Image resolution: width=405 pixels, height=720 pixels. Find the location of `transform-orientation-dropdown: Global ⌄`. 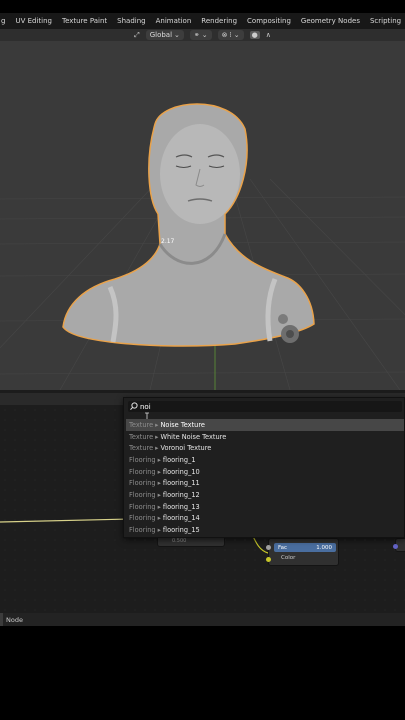

transform-orientation-dropdown: Global ⌄ is located at coordinates (165, 35).